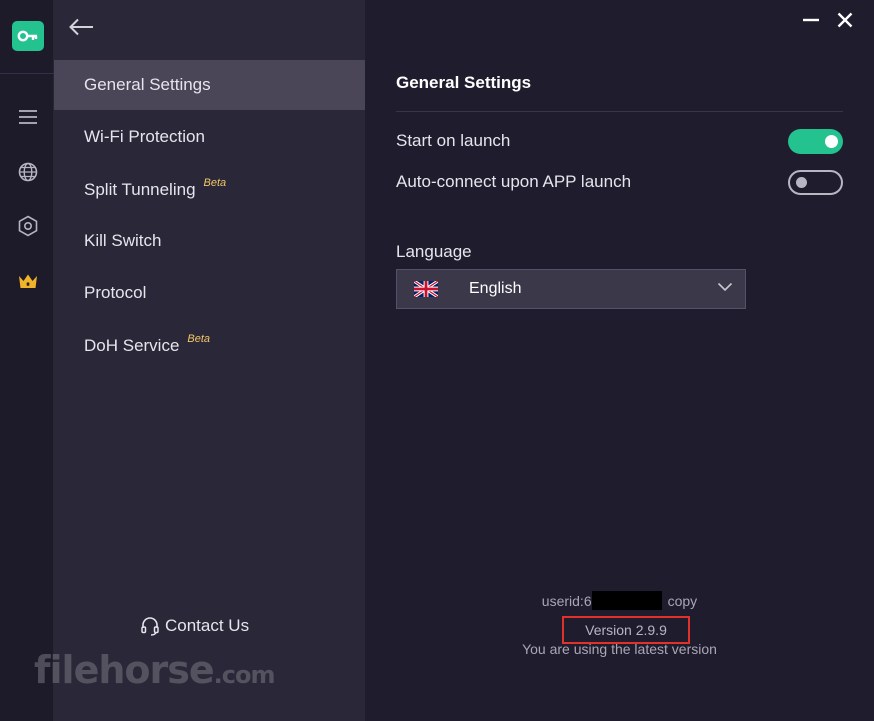  I want to click on filehorse-watermark: filehorse.com, so click(154, 670).